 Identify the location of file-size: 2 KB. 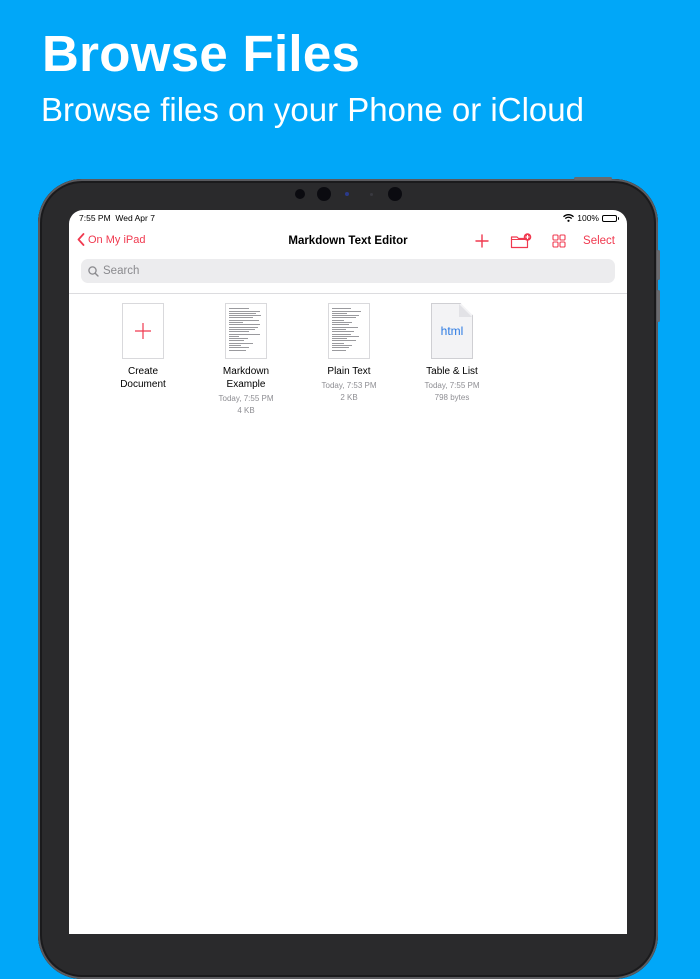
(349, 397).